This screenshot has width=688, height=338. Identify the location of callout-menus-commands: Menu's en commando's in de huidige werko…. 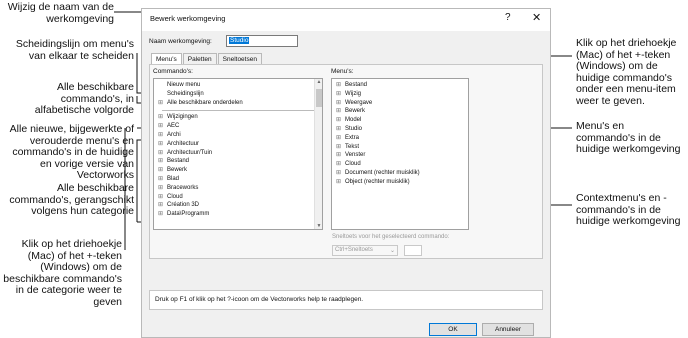
(628, 137).